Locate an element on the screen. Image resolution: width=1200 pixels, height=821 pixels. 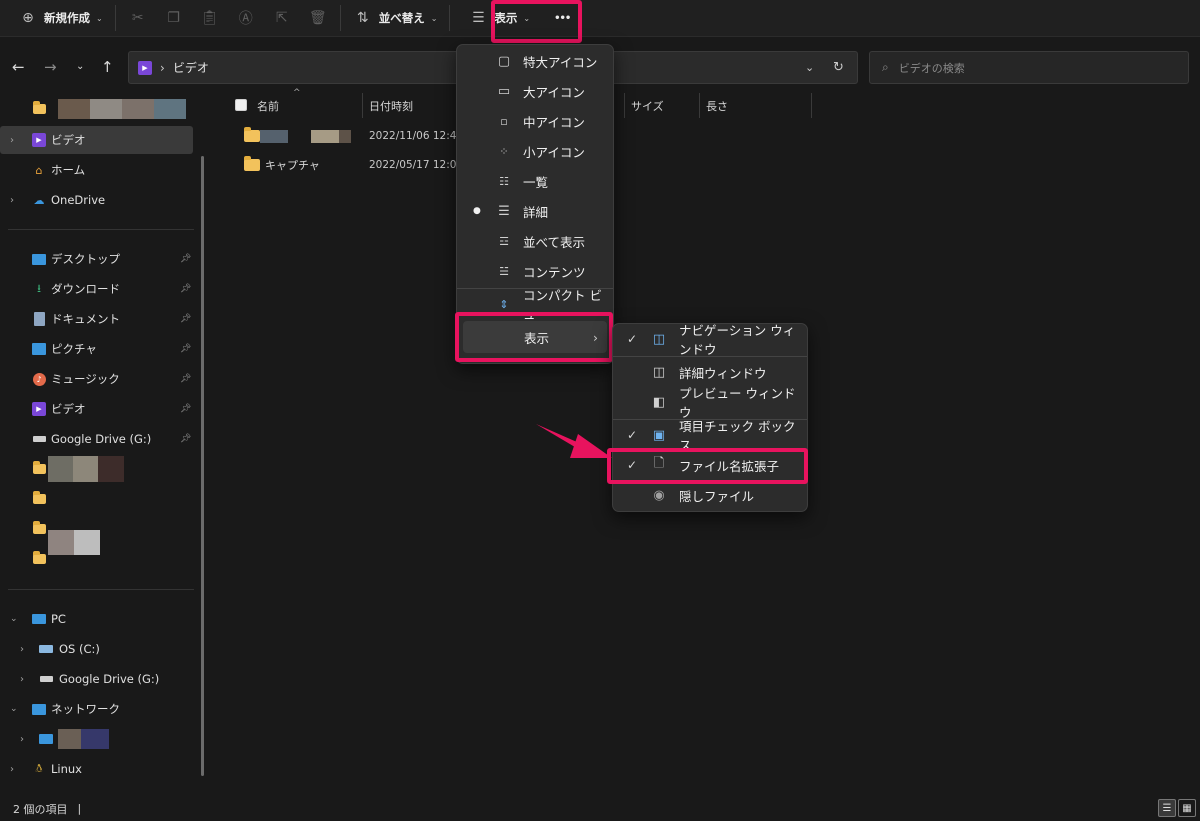
history-chevron-icon: ⌄ is located at coordinates (80, 66).